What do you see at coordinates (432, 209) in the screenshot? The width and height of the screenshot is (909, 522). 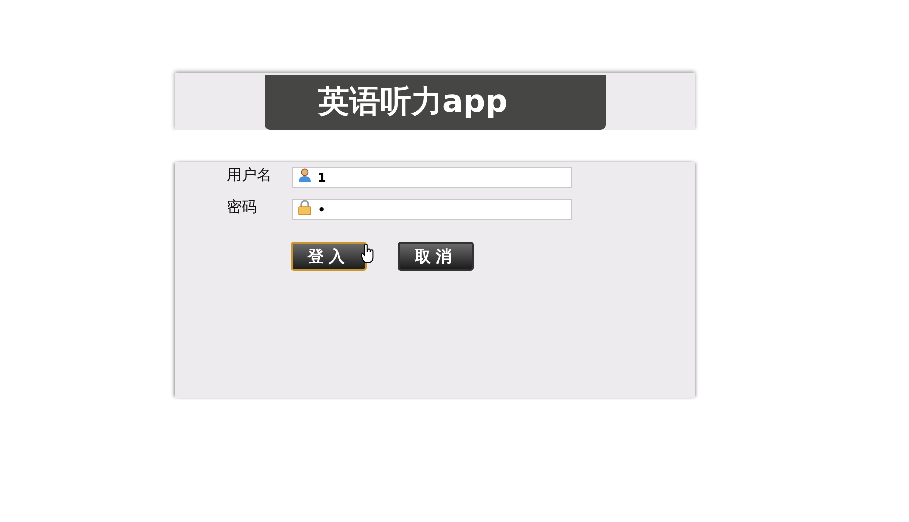 I see `password-field: •` at bounding box center [432, 209].